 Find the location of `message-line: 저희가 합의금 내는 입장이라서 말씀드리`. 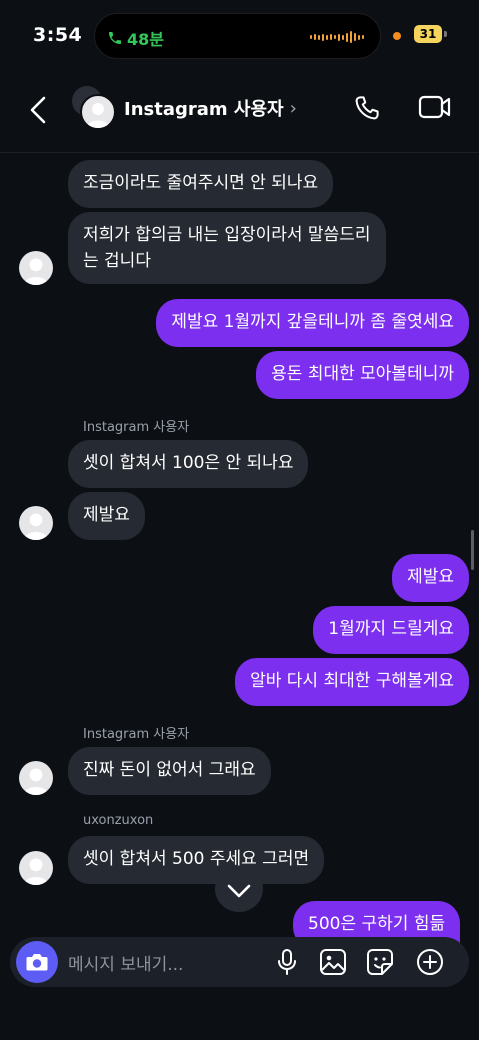

message-line: 저희가 합의금 내는 입장이라서 말씀드리 is located at coordinates (227, 235).